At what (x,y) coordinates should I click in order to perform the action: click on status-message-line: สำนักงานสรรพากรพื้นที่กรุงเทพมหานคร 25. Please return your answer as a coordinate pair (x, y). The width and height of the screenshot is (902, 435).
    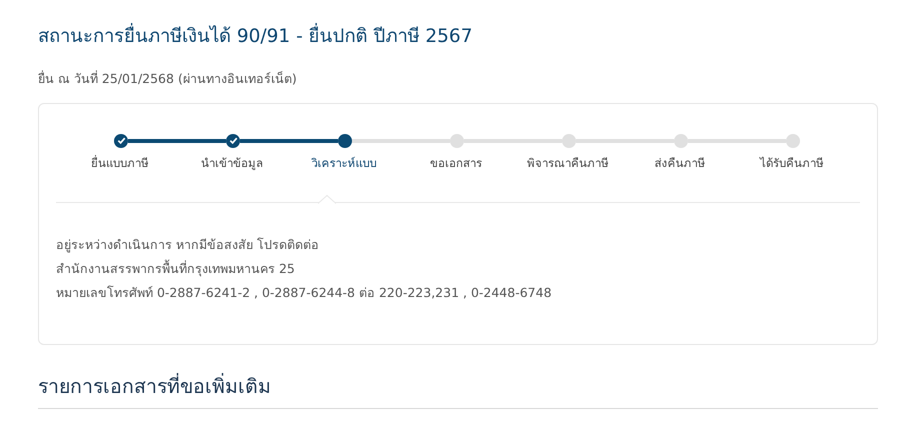
    Looking at the image, I should click on (176, 268).